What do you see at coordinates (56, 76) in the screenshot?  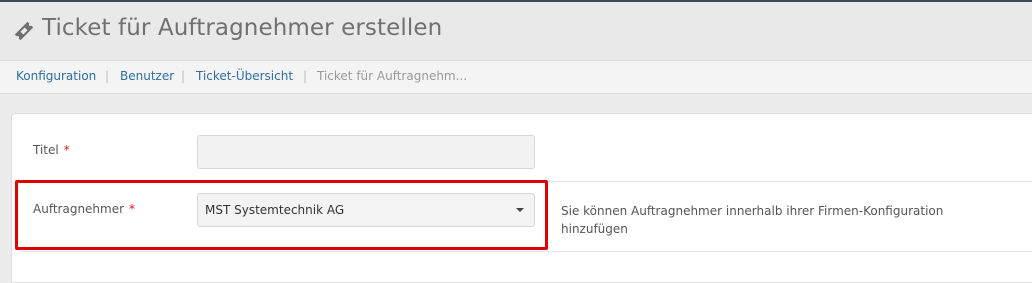 I see `breadcrumb-konfiguration: Konfiguration` at bounding box center [56, 76].